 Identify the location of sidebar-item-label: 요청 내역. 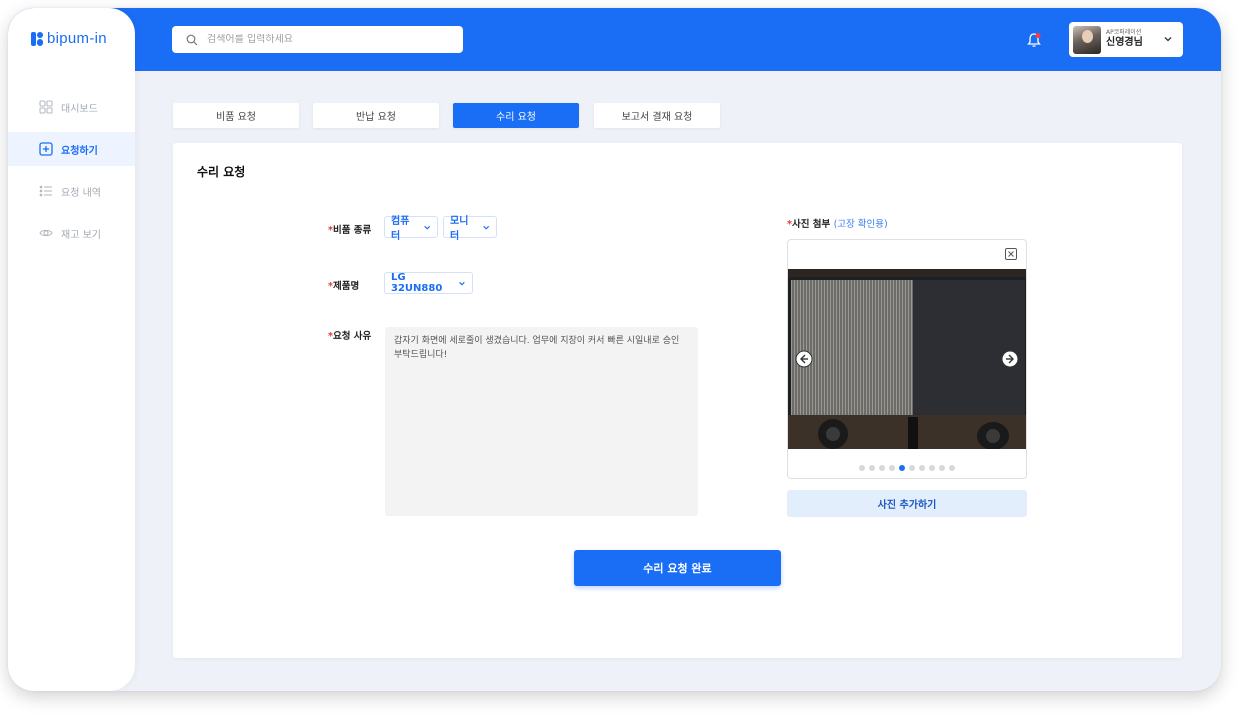
(81, 193).